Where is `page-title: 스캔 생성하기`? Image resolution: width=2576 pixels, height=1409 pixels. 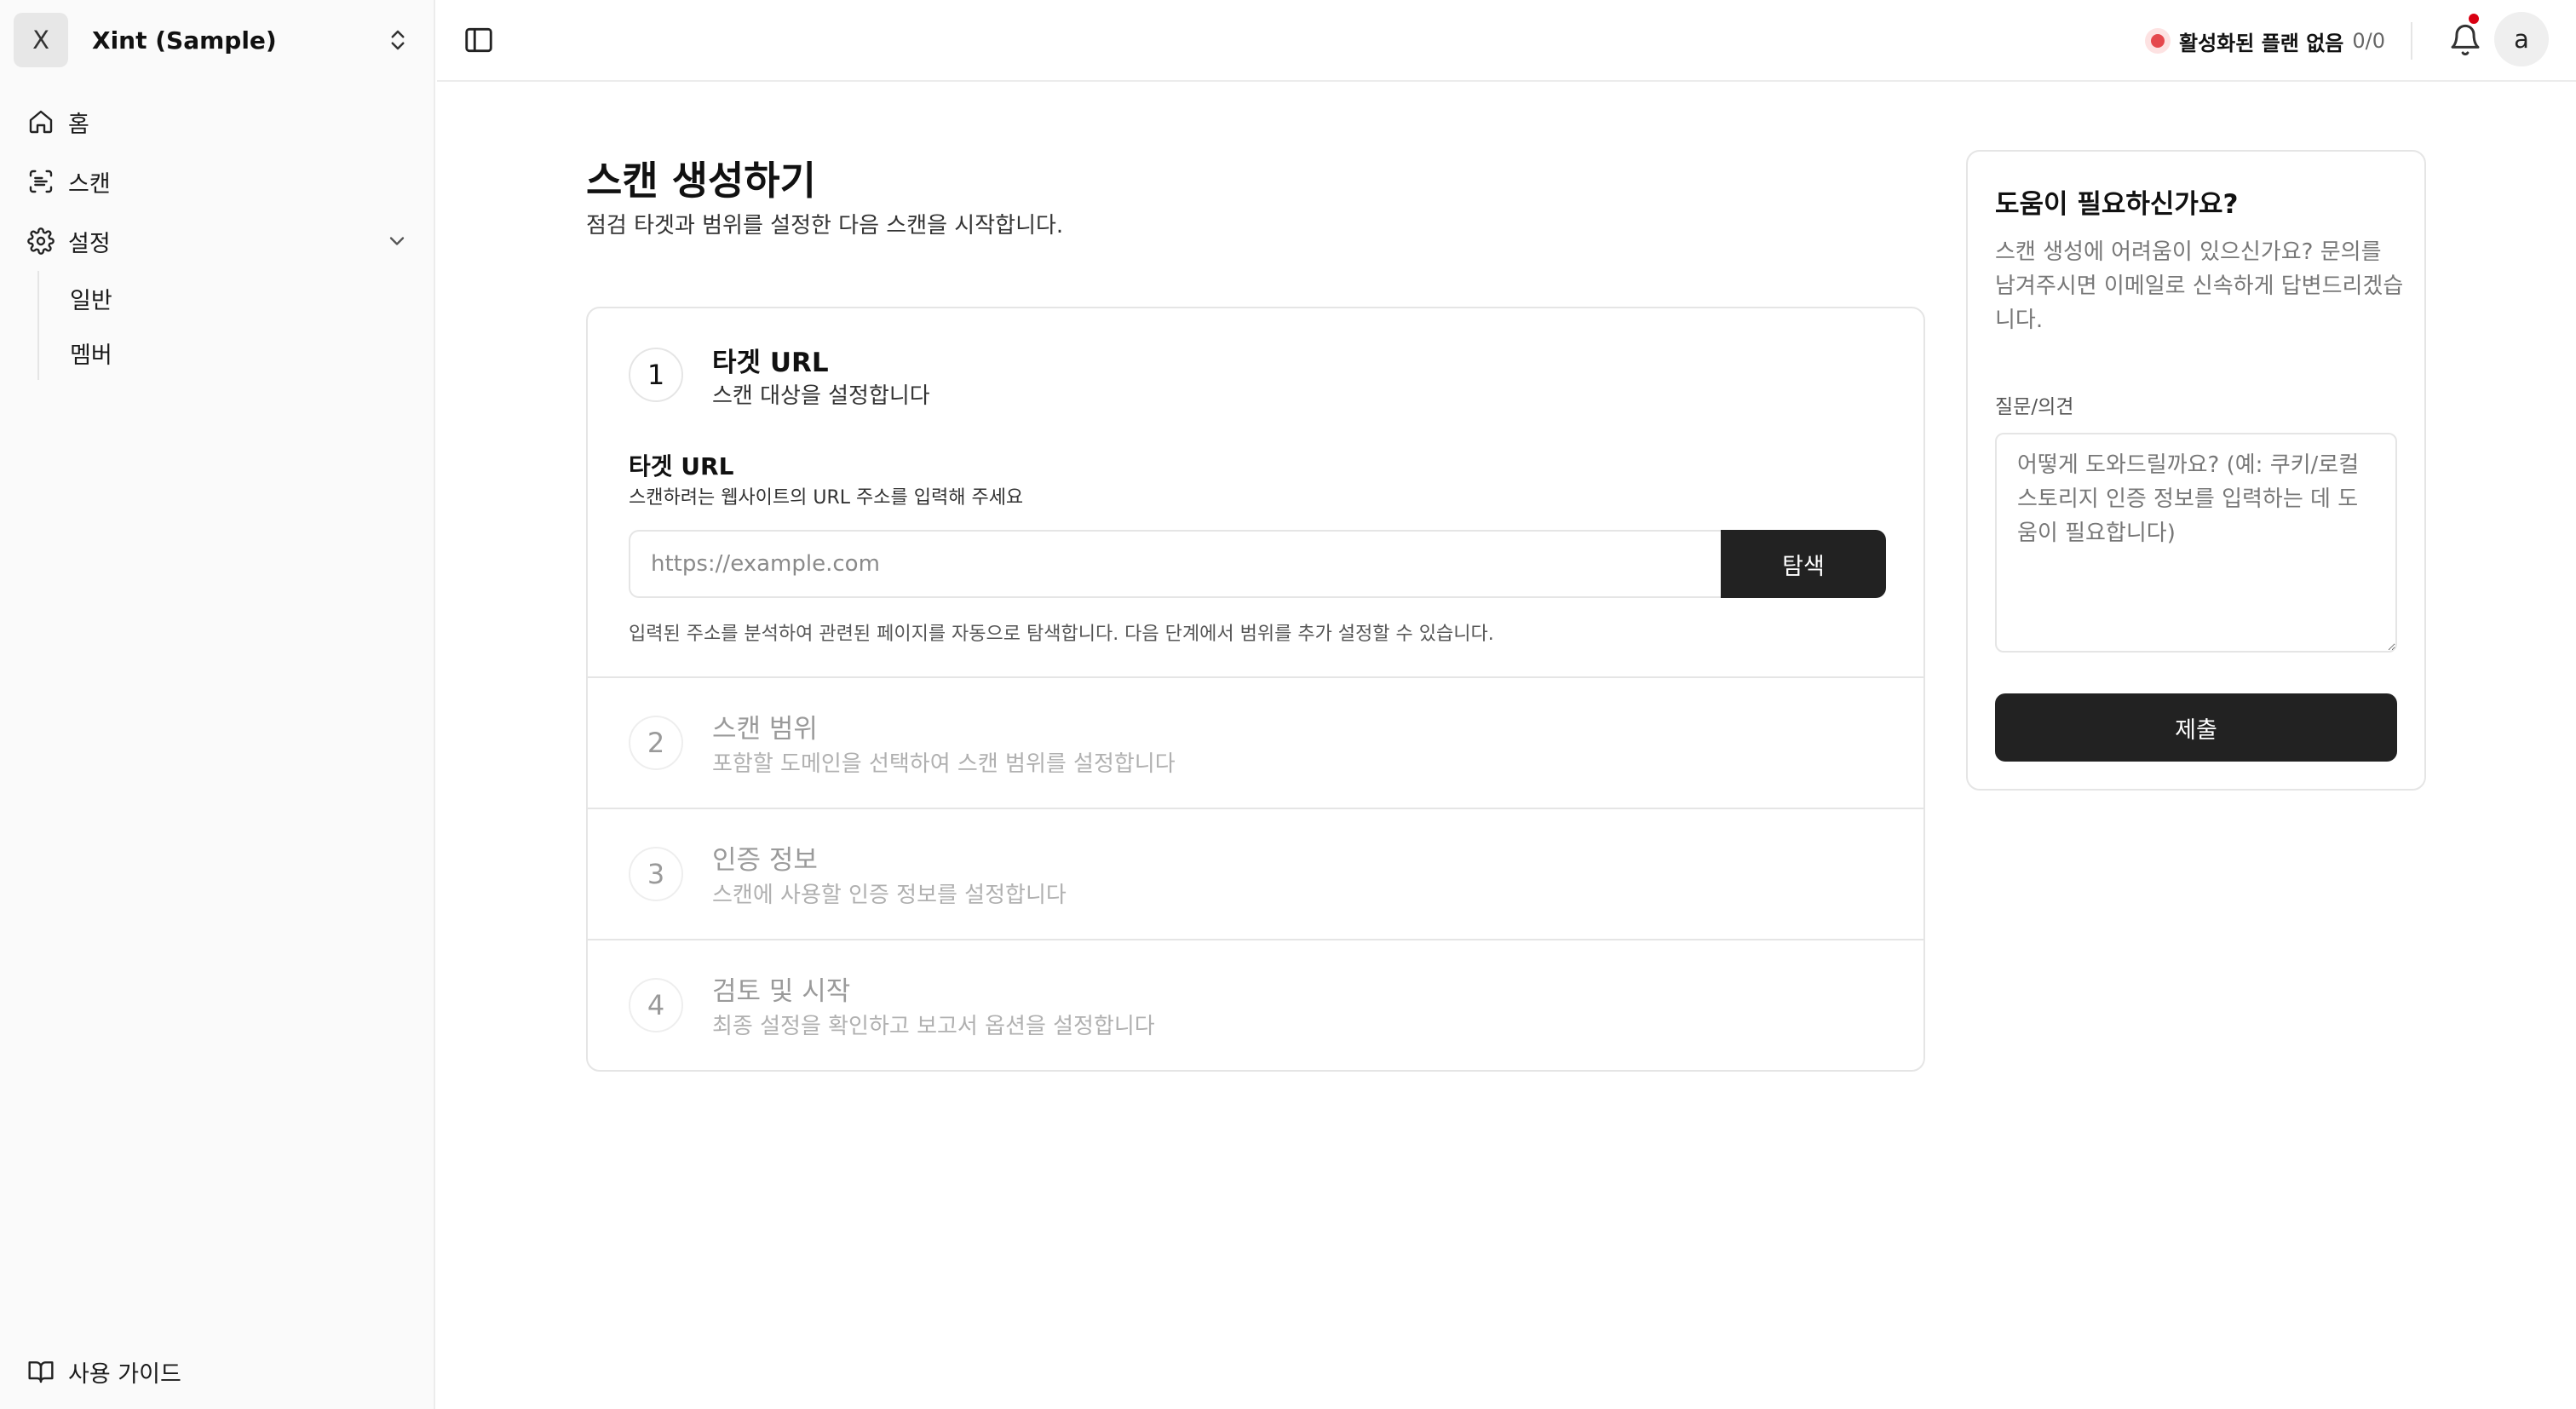 page-title: 스캔 생성하기 is located at coordinates (701, 181).